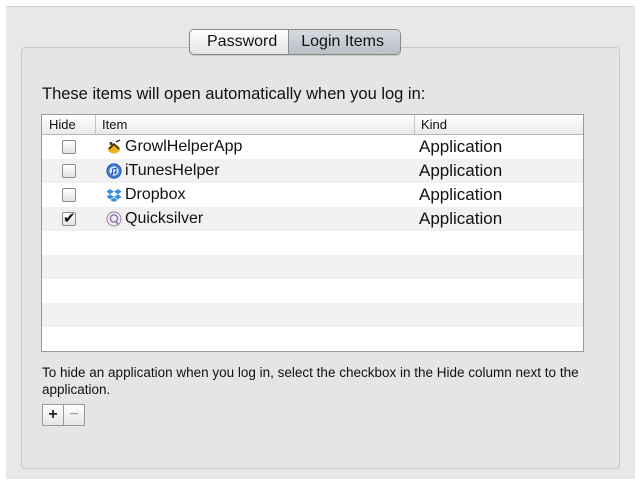 Image resolution: width=641 pixels, height=485 pixels. I want to click on table-header: Hide Item Kind, so click(312, 125).